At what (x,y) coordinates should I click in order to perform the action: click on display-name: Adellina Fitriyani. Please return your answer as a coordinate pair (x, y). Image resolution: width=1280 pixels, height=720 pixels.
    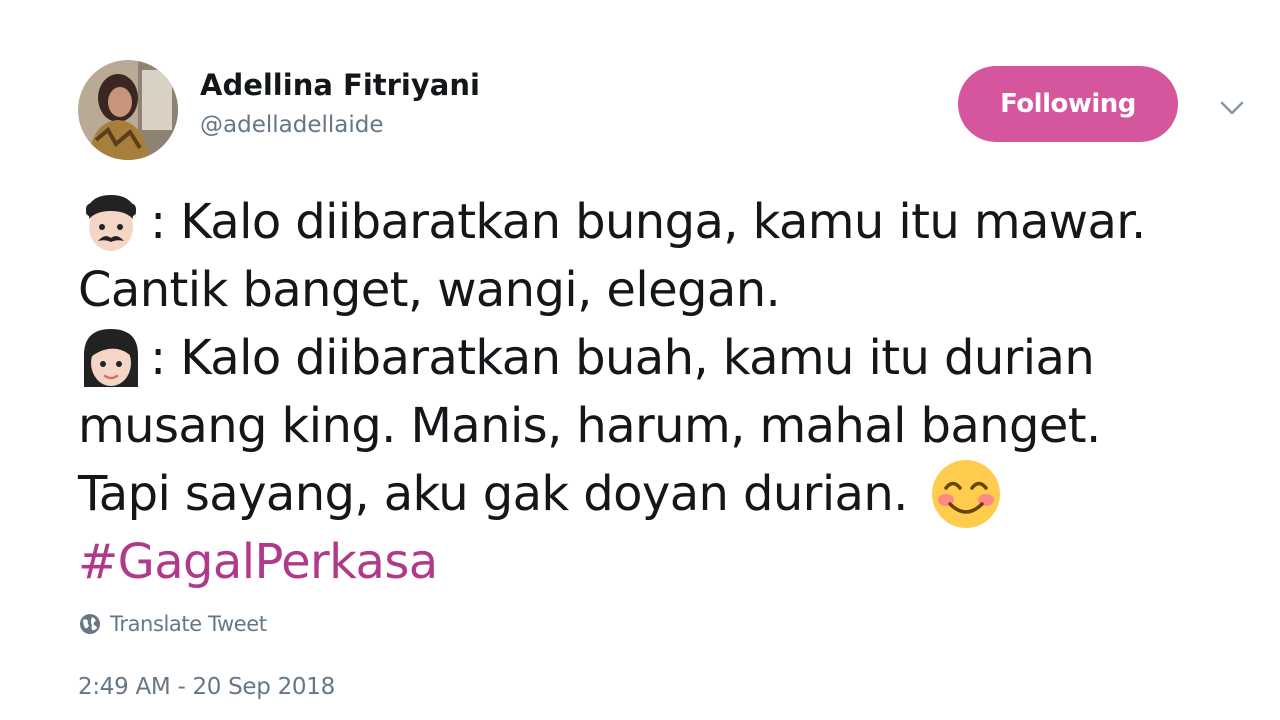
    Looking at the image, I should click on (340, 85).